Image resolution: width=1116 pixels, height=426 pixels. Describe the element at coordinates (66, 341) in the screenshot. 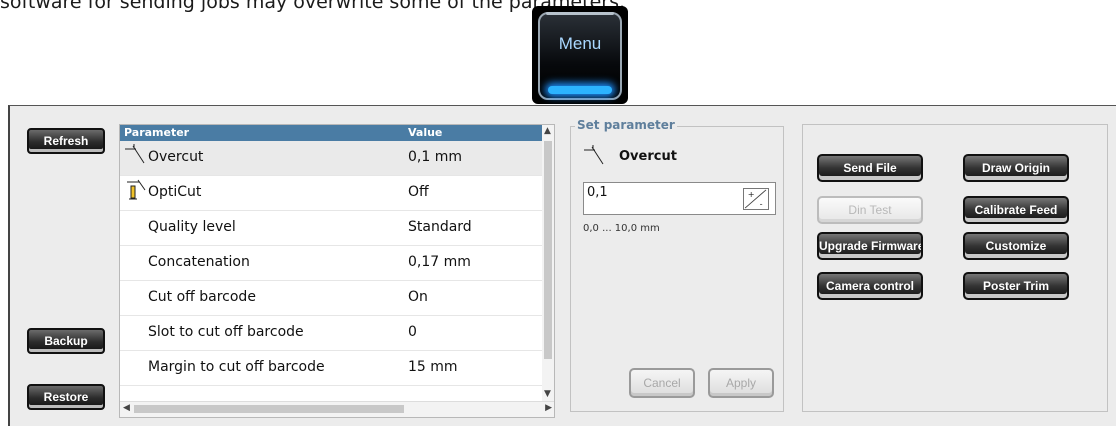

I see `backup-button: Backup` at that location.